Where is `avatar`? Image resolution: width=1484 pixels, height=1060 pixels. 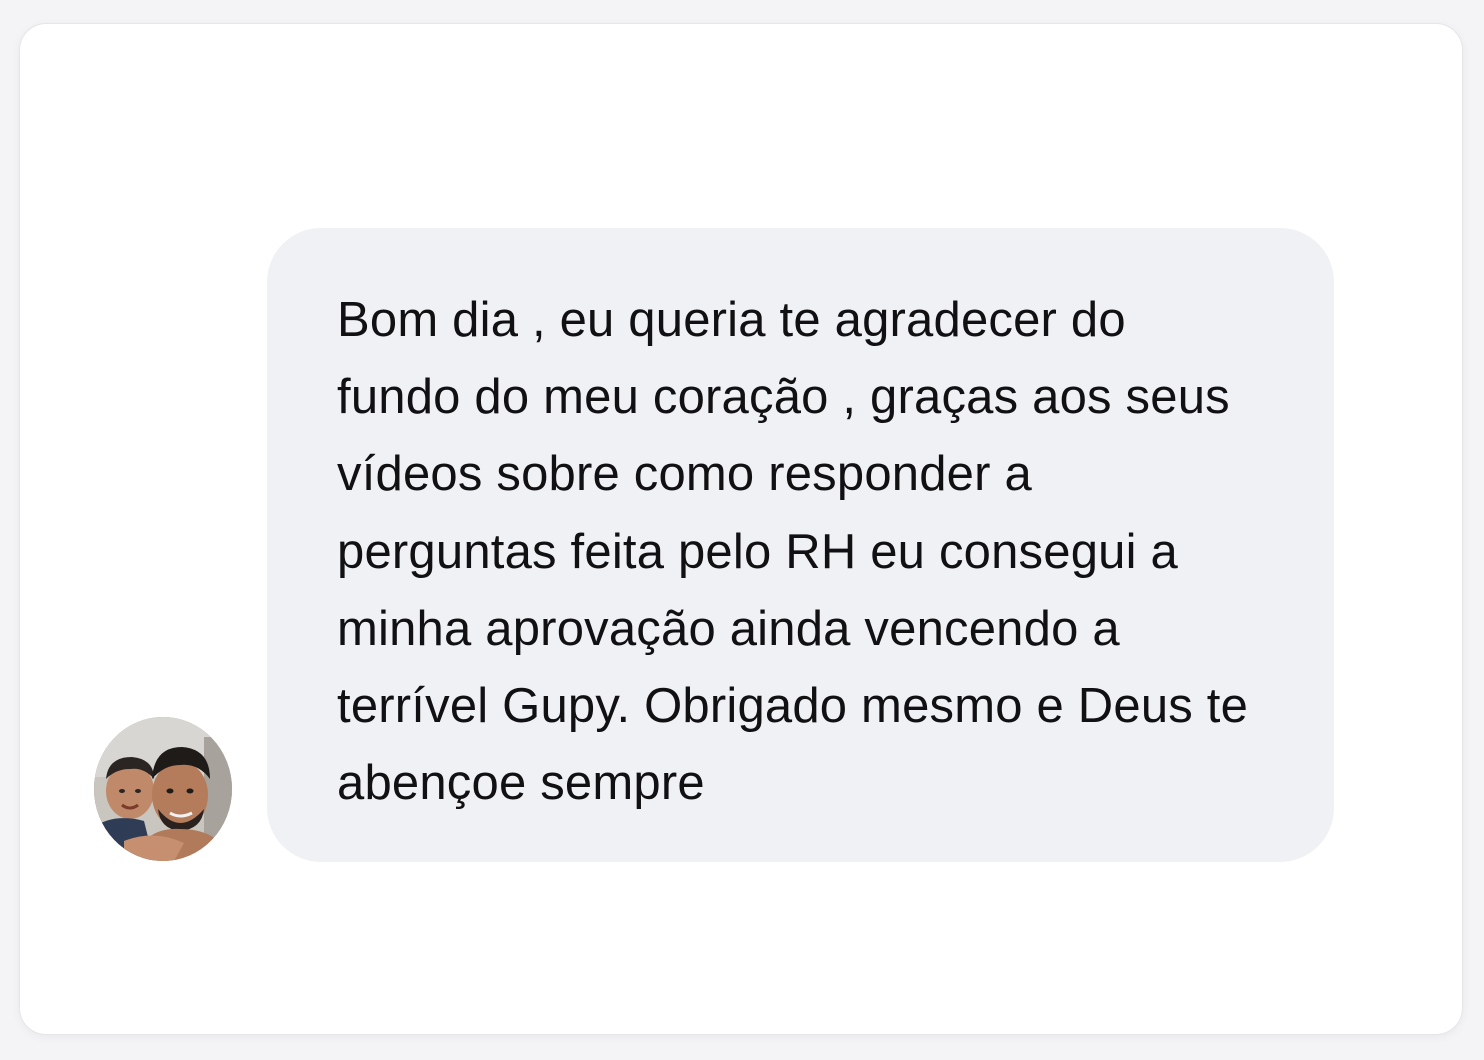 avatar is located at coordinates (163, 789).